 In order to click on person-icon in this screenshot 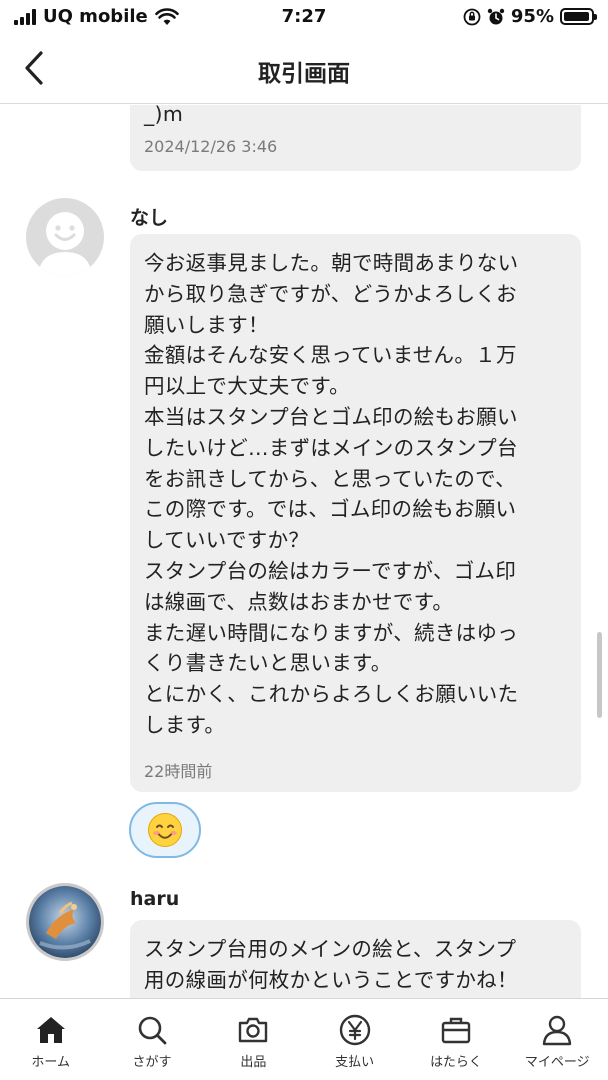, I will do `click(557, 1030)`.